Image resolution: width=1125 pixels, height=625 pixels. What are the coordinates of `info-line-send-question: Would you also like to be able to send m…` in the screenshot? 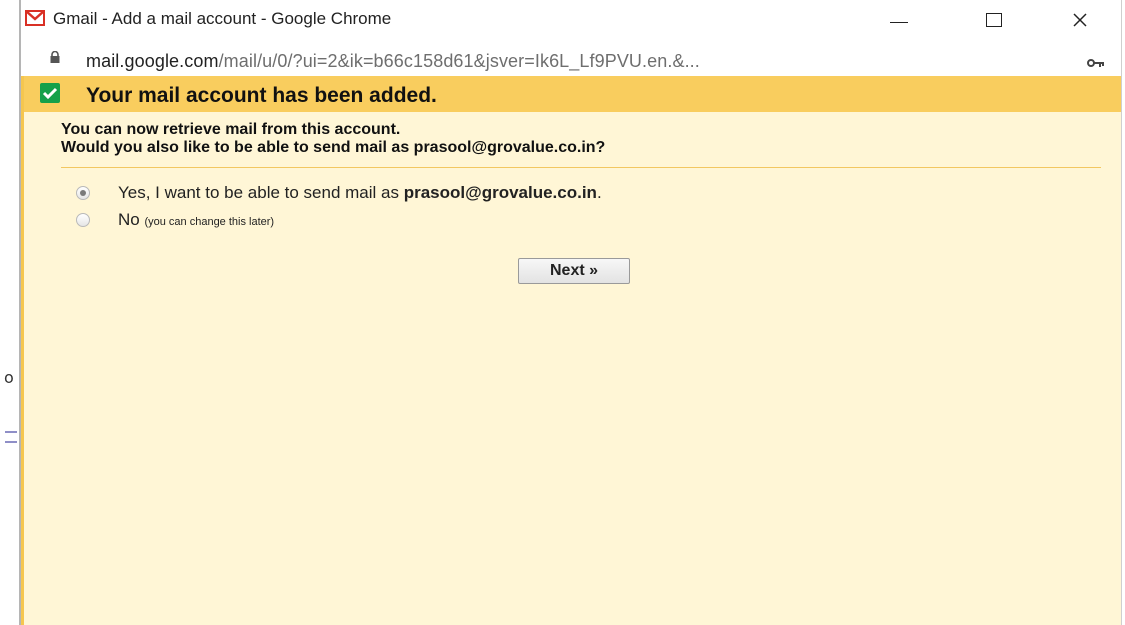 It's located at (333, 147).